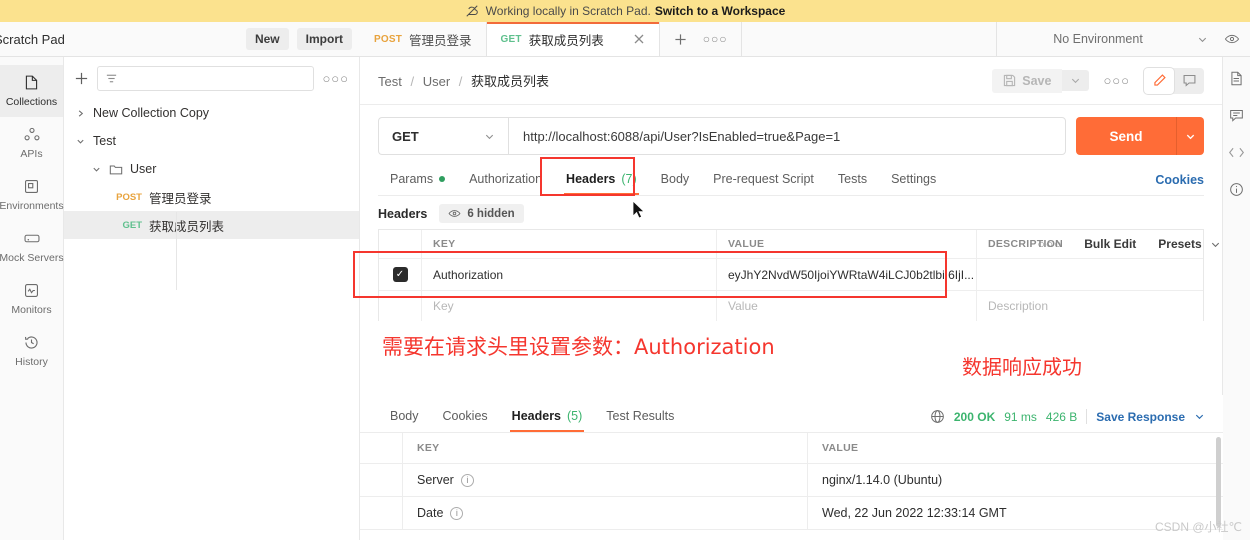 The image size is (1250, 540). I want to click on response-tab-headers: Headers (5), so click(547, 418).